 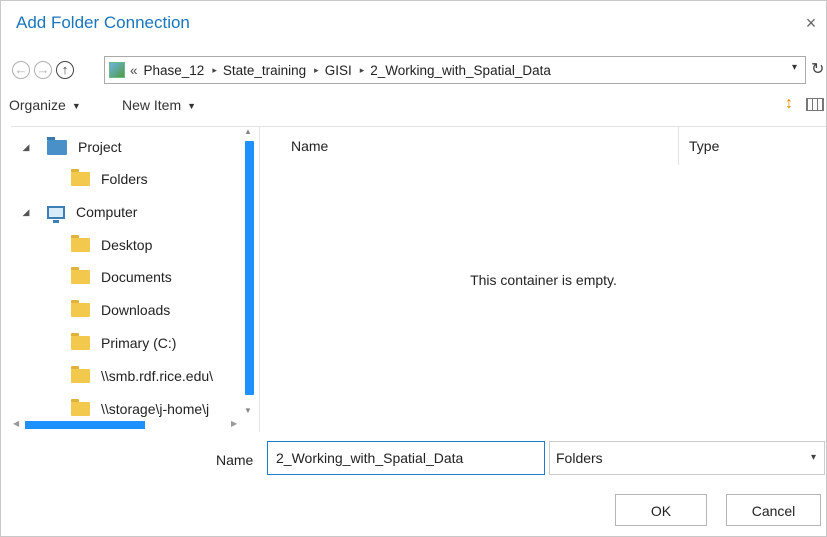 What do you see at coordinates (37, 105) in the screenshot?
I see `organize-label: Organize` at bounding box center [37, 105].